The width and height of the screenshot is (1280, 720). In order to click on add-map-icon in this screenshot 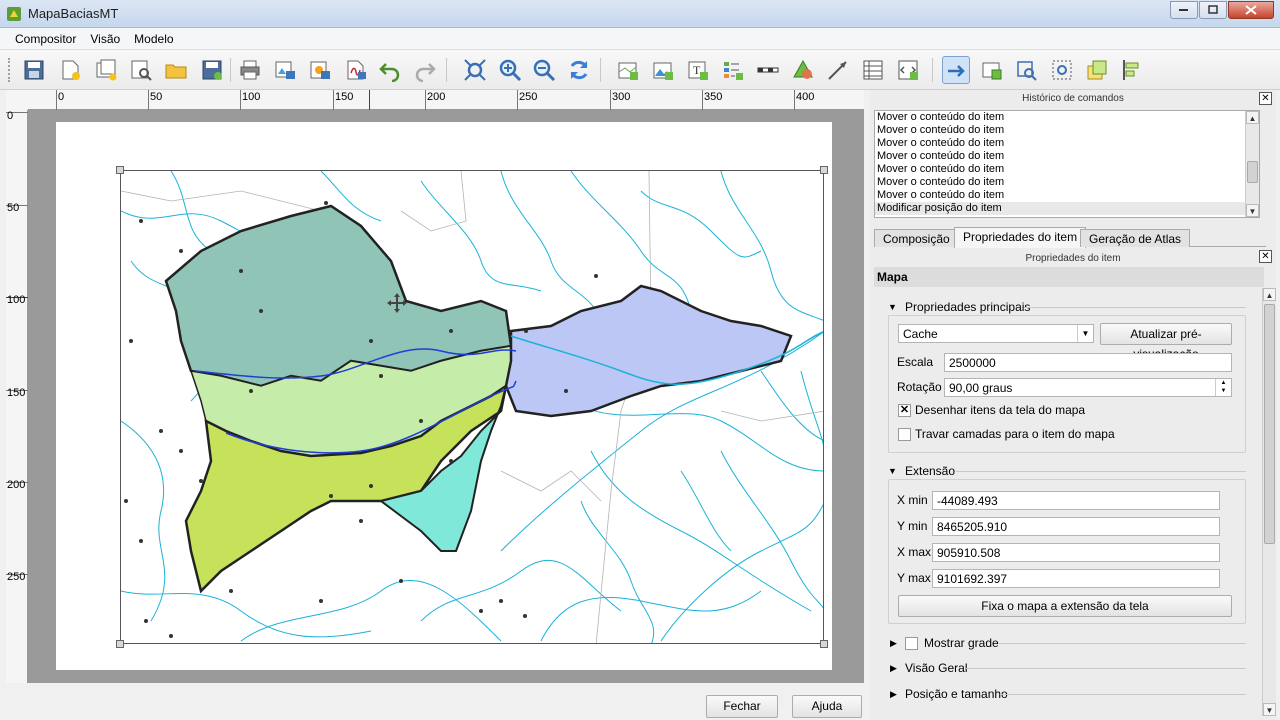, I will do `click(628, 70)`.